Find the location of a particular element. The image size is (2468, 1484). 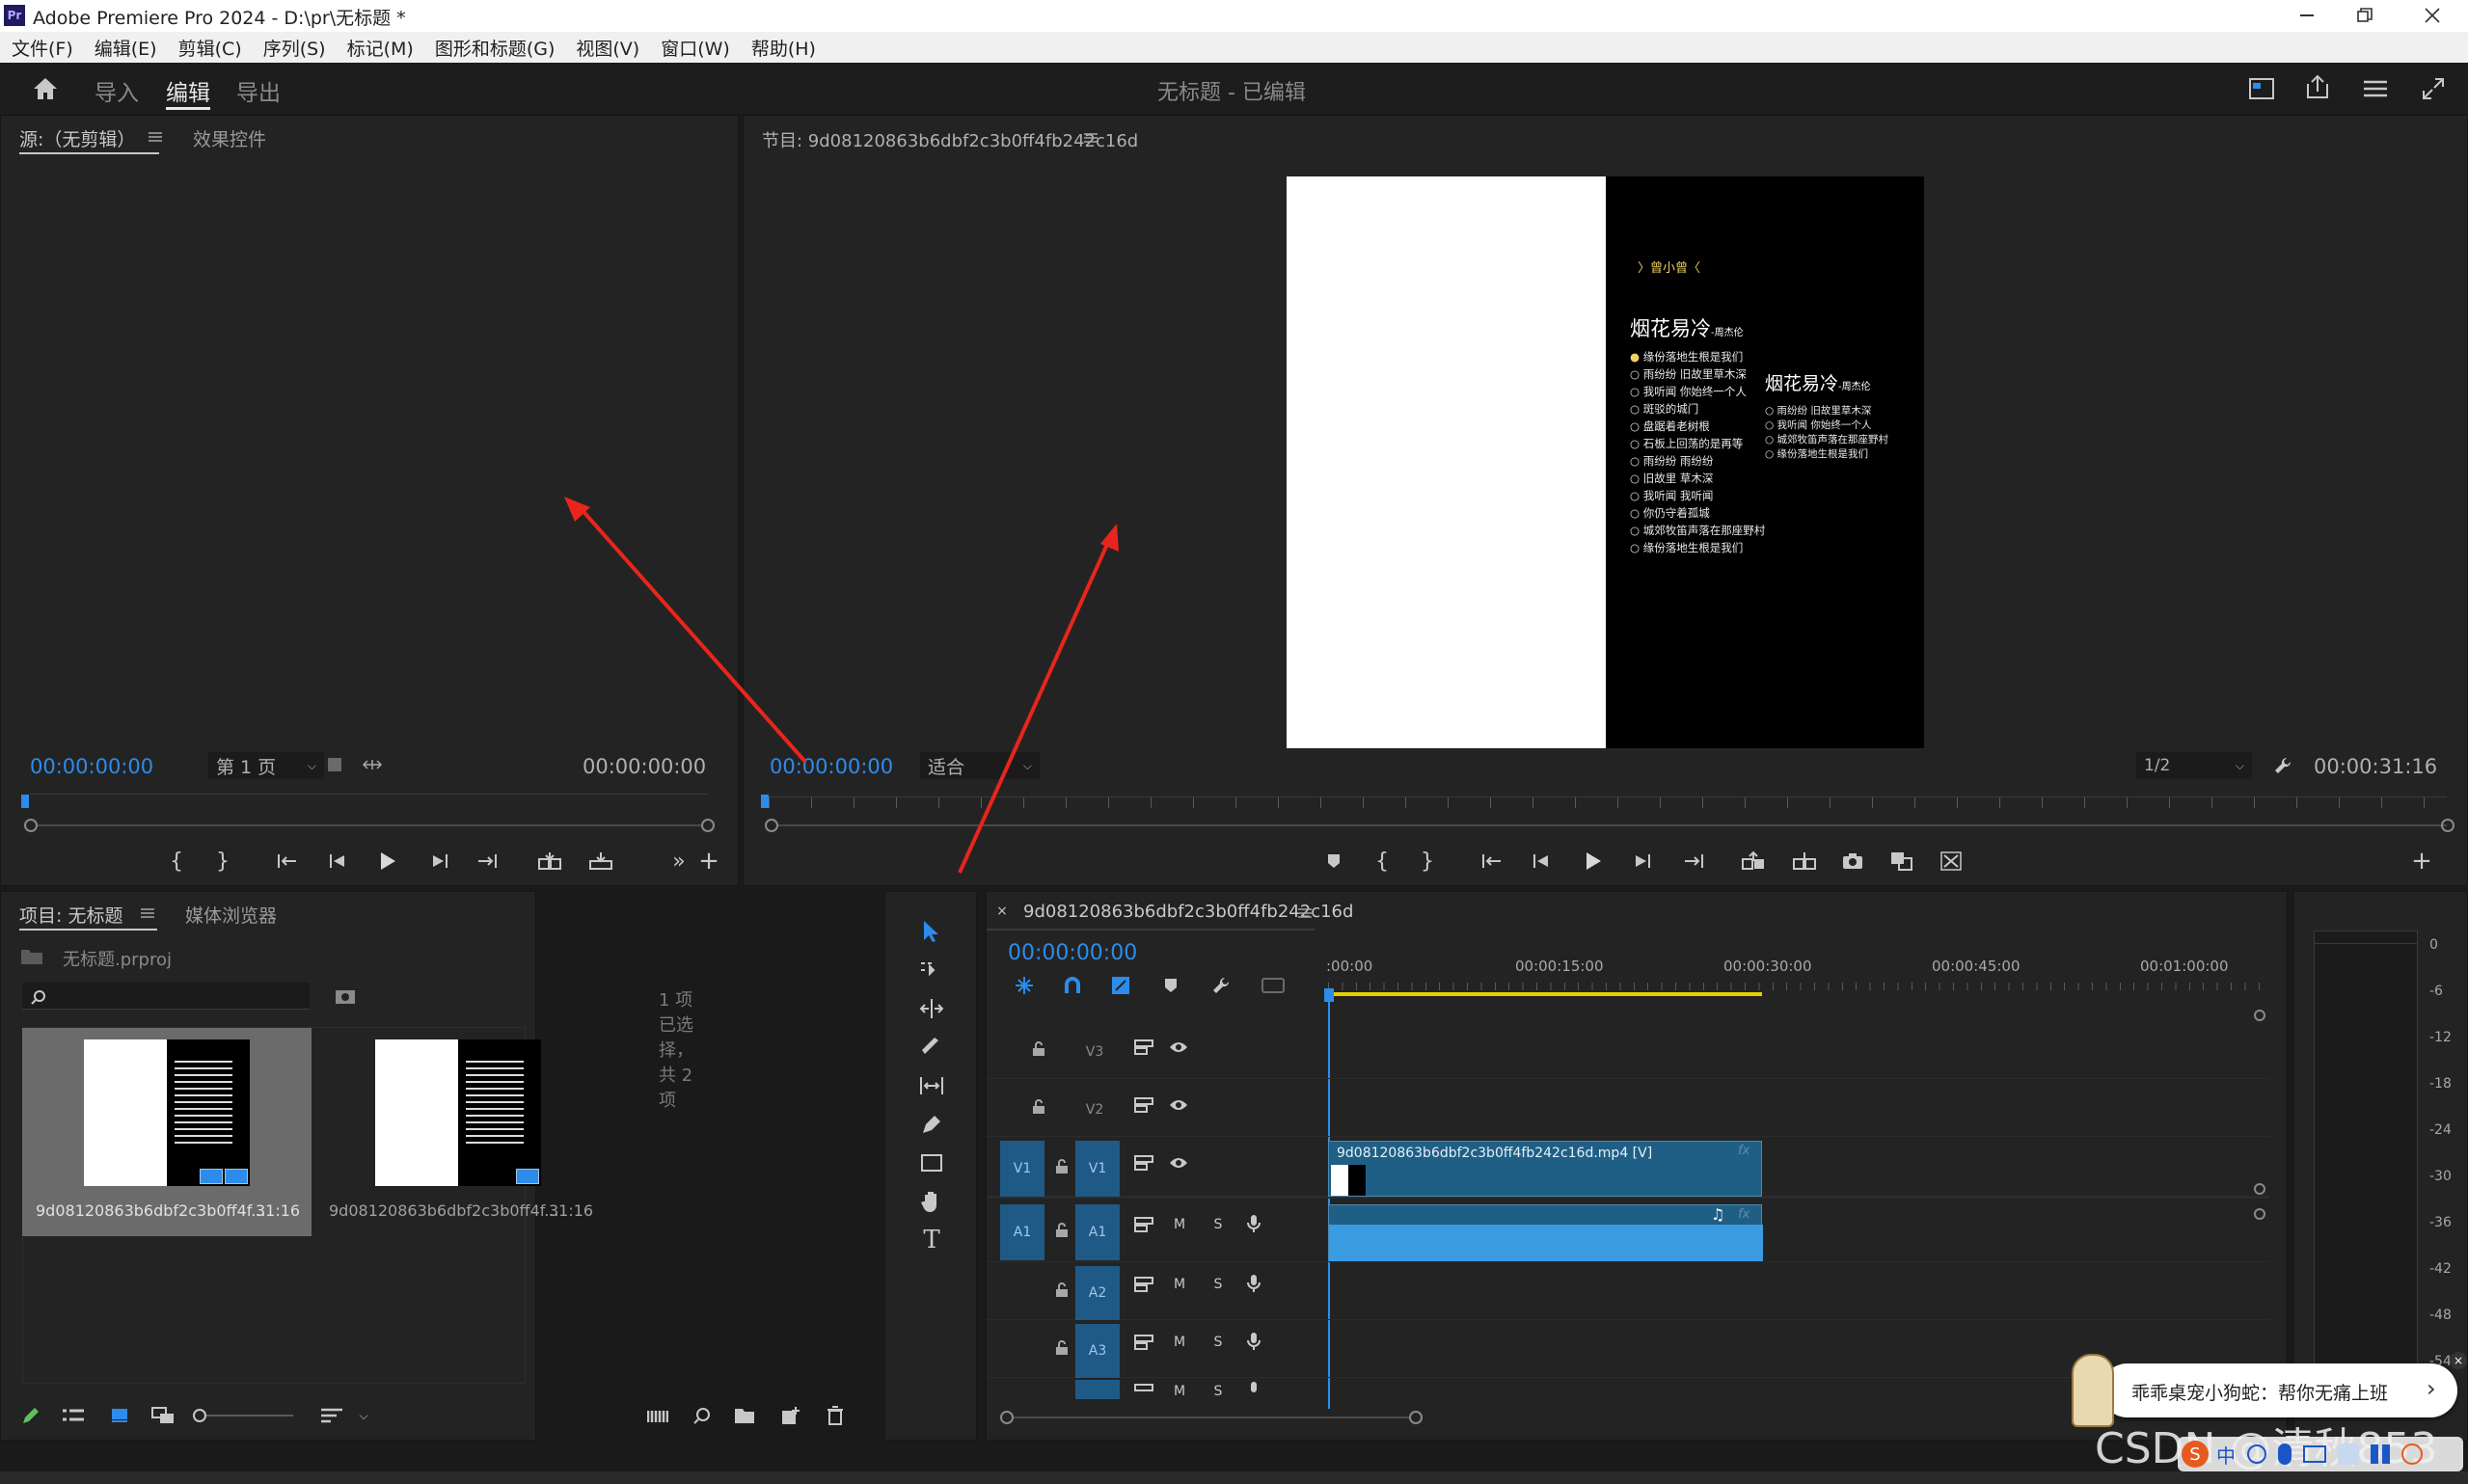

overwrite-icon is located at coordinates (600, 861).